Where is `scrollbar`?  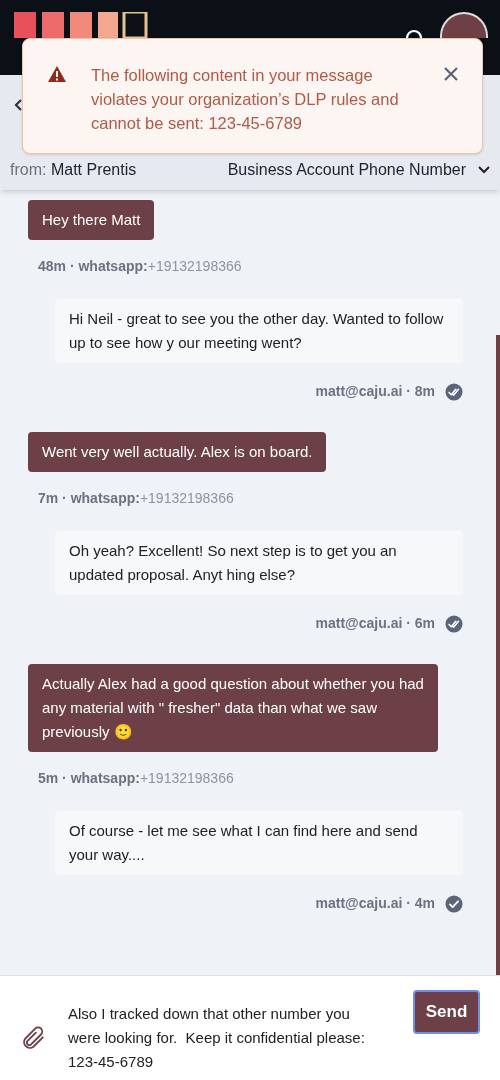
scrollbar is located at coordinates (498, 655).